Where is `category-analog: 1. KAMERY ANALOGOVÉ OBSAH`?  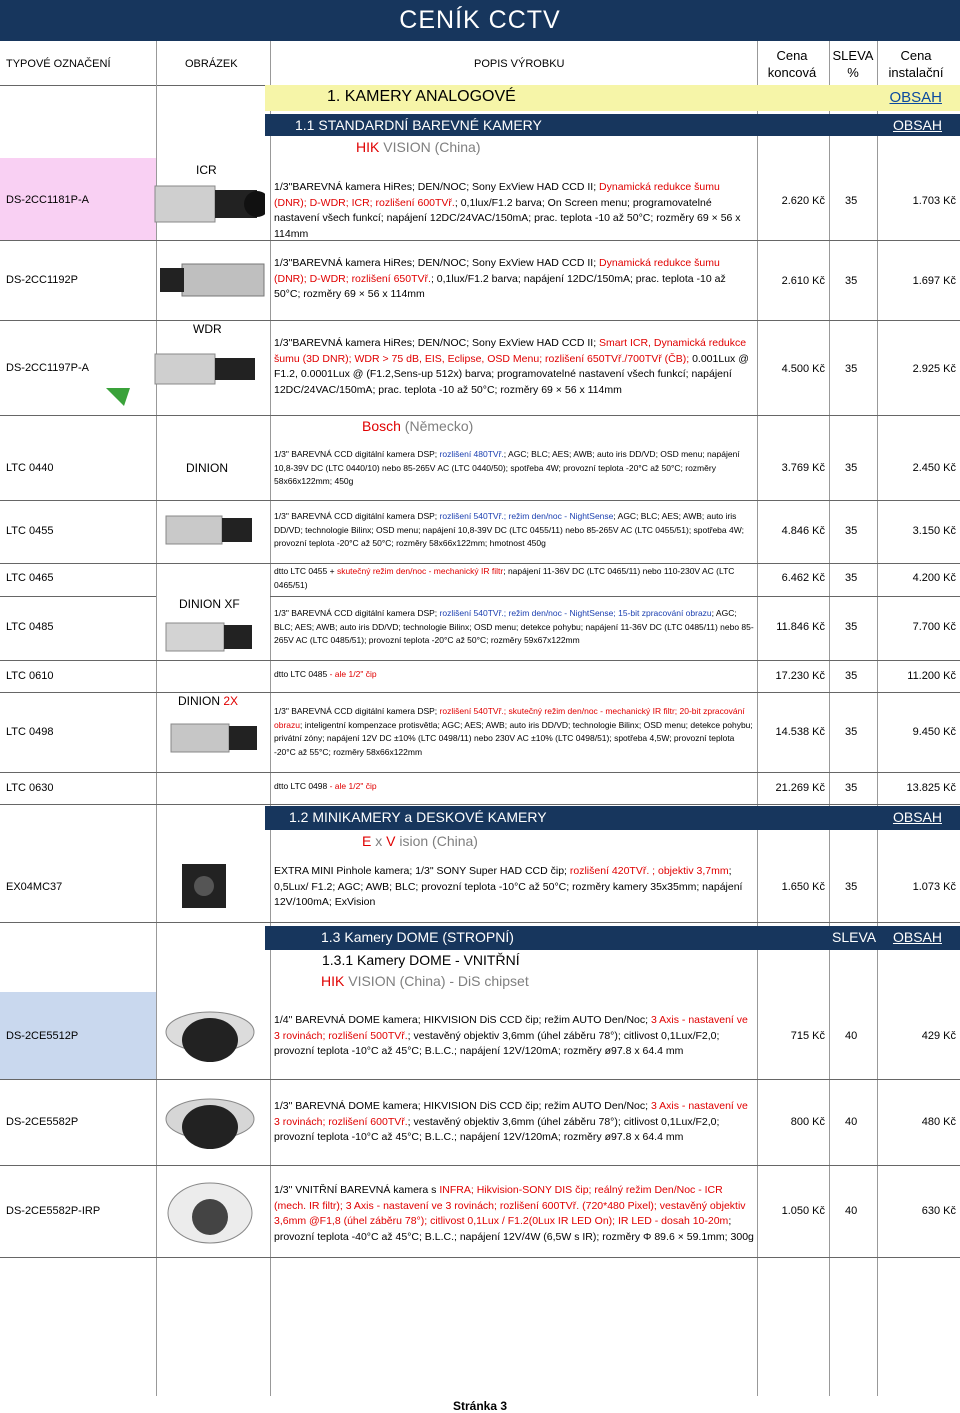 category-analog: 1. KAMERY ANALOGOVÉ OBSAH is located at coordinates (612, 98).